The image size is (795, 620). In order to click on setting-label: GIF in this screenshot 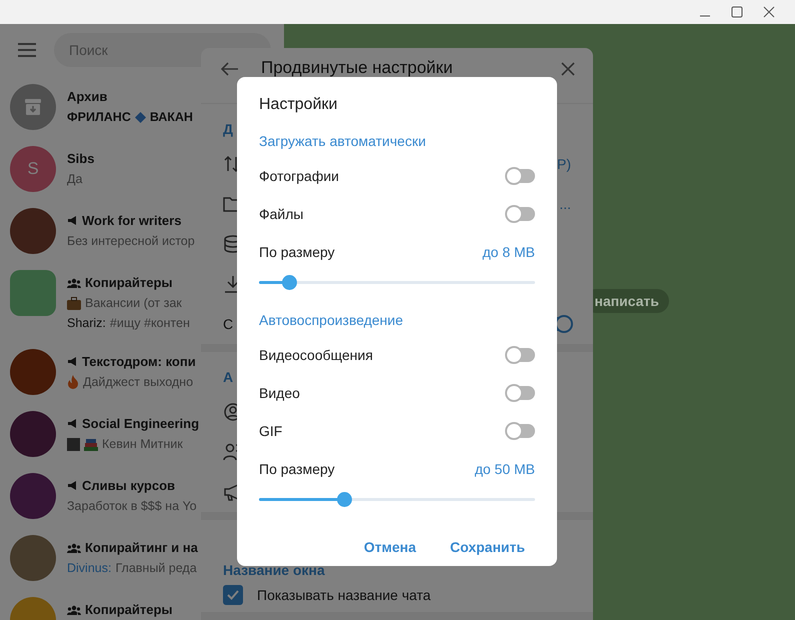, I will do `click(270, 431)`.